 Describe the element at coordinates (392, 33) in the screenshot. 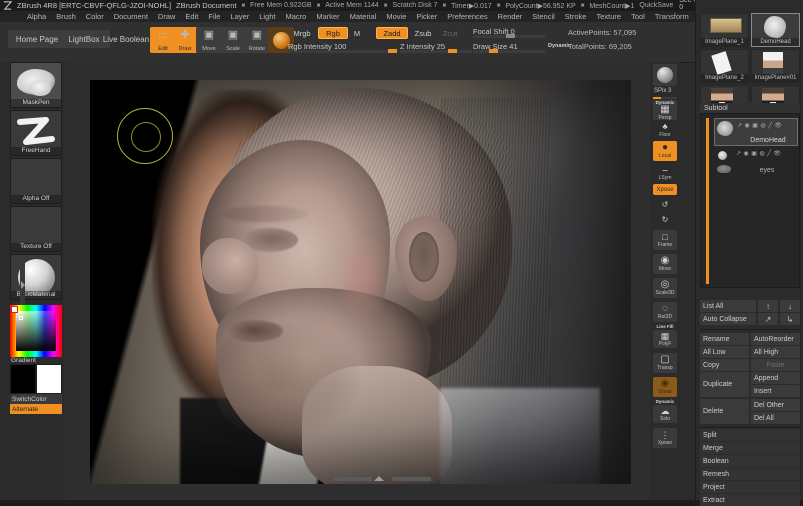

I see `zadd-button: Zadd` at that location.